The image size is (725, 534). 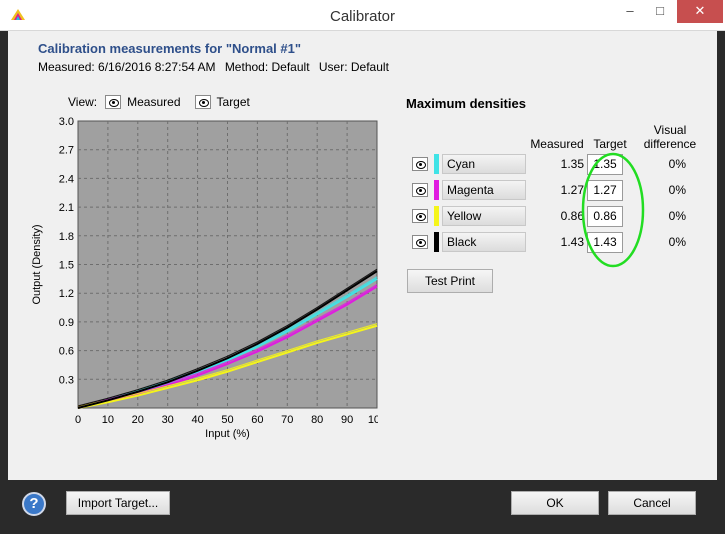 What do you see at coordinates (484, 242) in the screenshot?
I see `black-ink-button: Black` at bounding box center [484, 242].